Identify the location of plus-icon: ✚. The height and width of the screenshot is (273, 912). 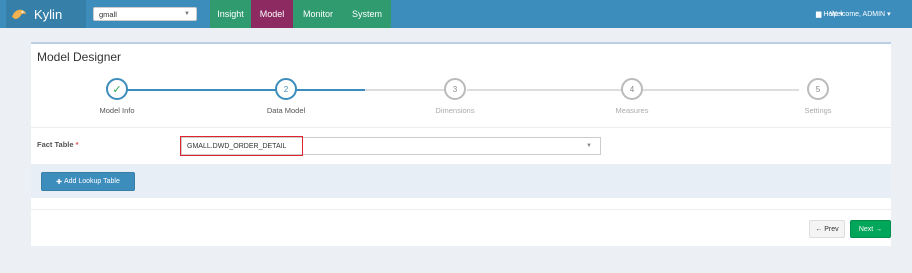
(59, 182).